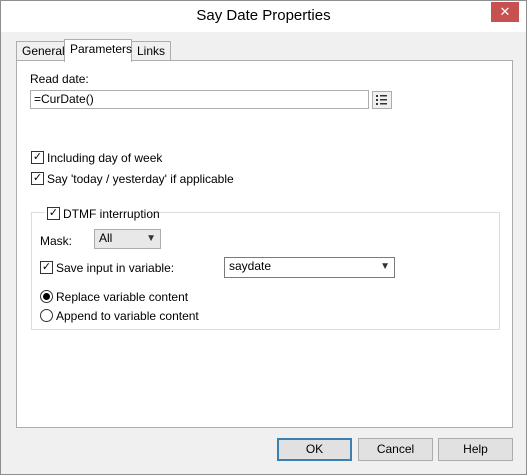 The image size is (527, 475). I want to click on help-button: Help, so click(475, 449).